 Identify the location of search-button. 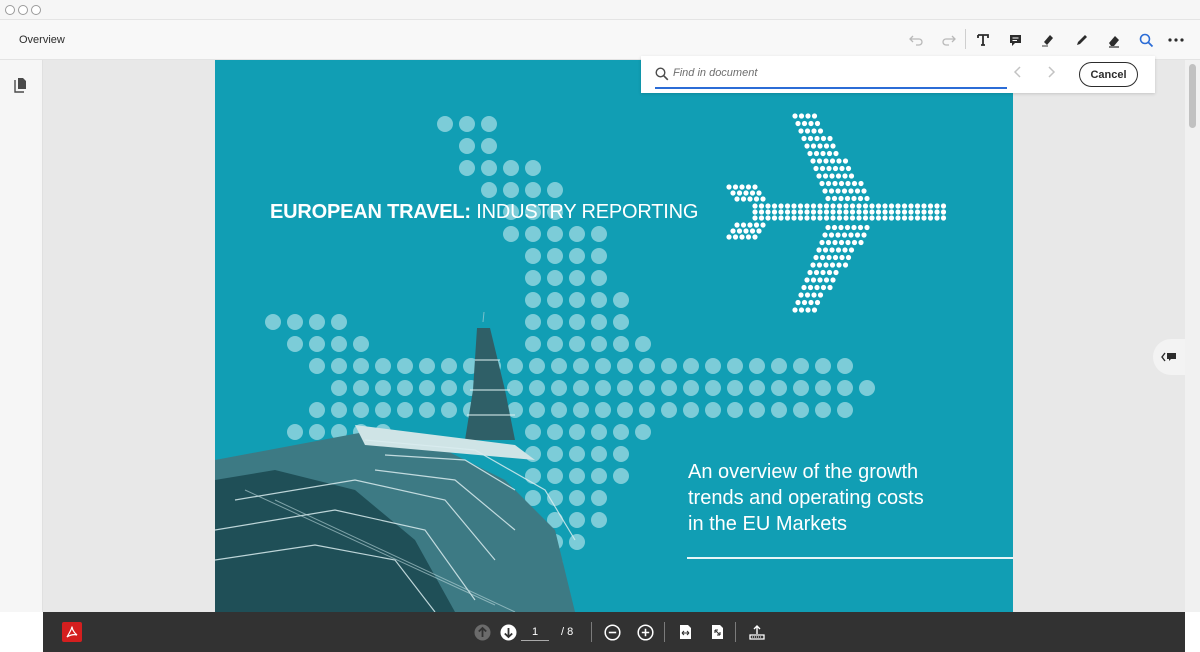
(1146, 40).